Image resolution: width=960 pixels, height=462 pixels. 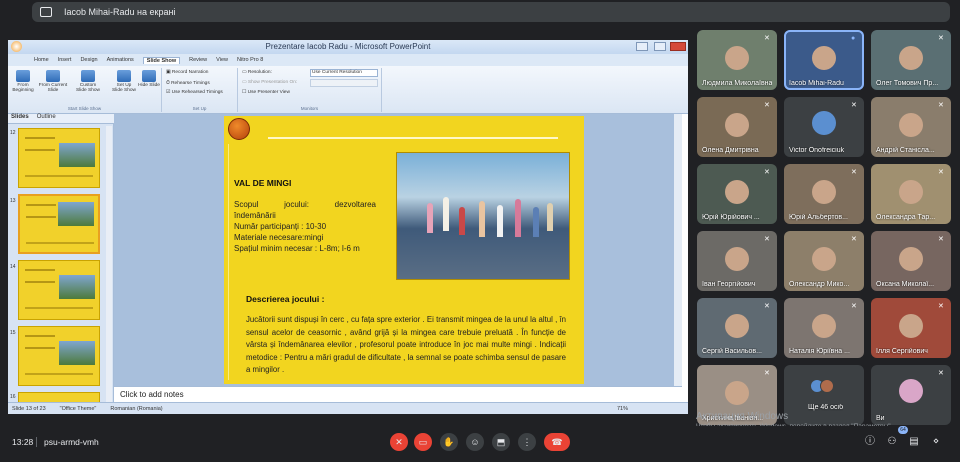 What do you see at coordinates (501, 442) in the screenshot?
I see `present-button: ⬒` at bounding box center [501, 442].